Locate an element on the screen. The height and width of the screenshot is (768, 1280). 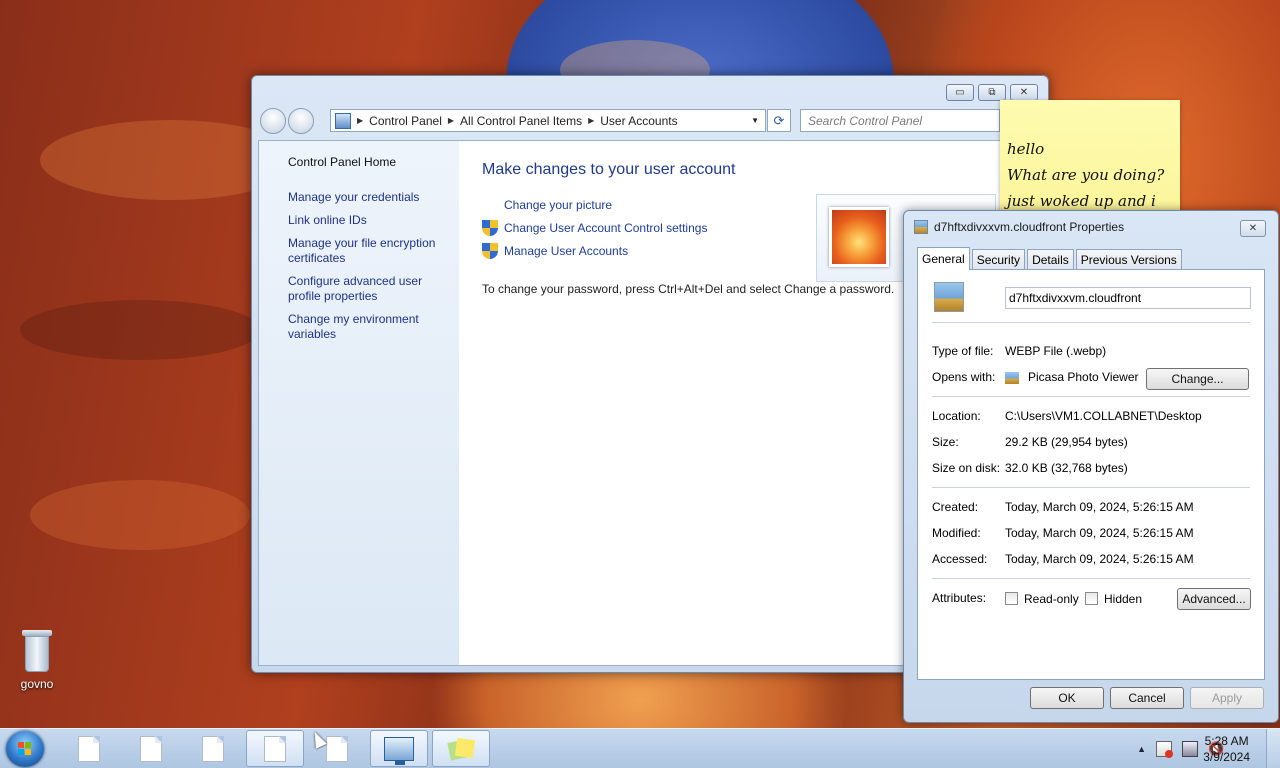
picasa-icon is located at coordinates (1012, 378).